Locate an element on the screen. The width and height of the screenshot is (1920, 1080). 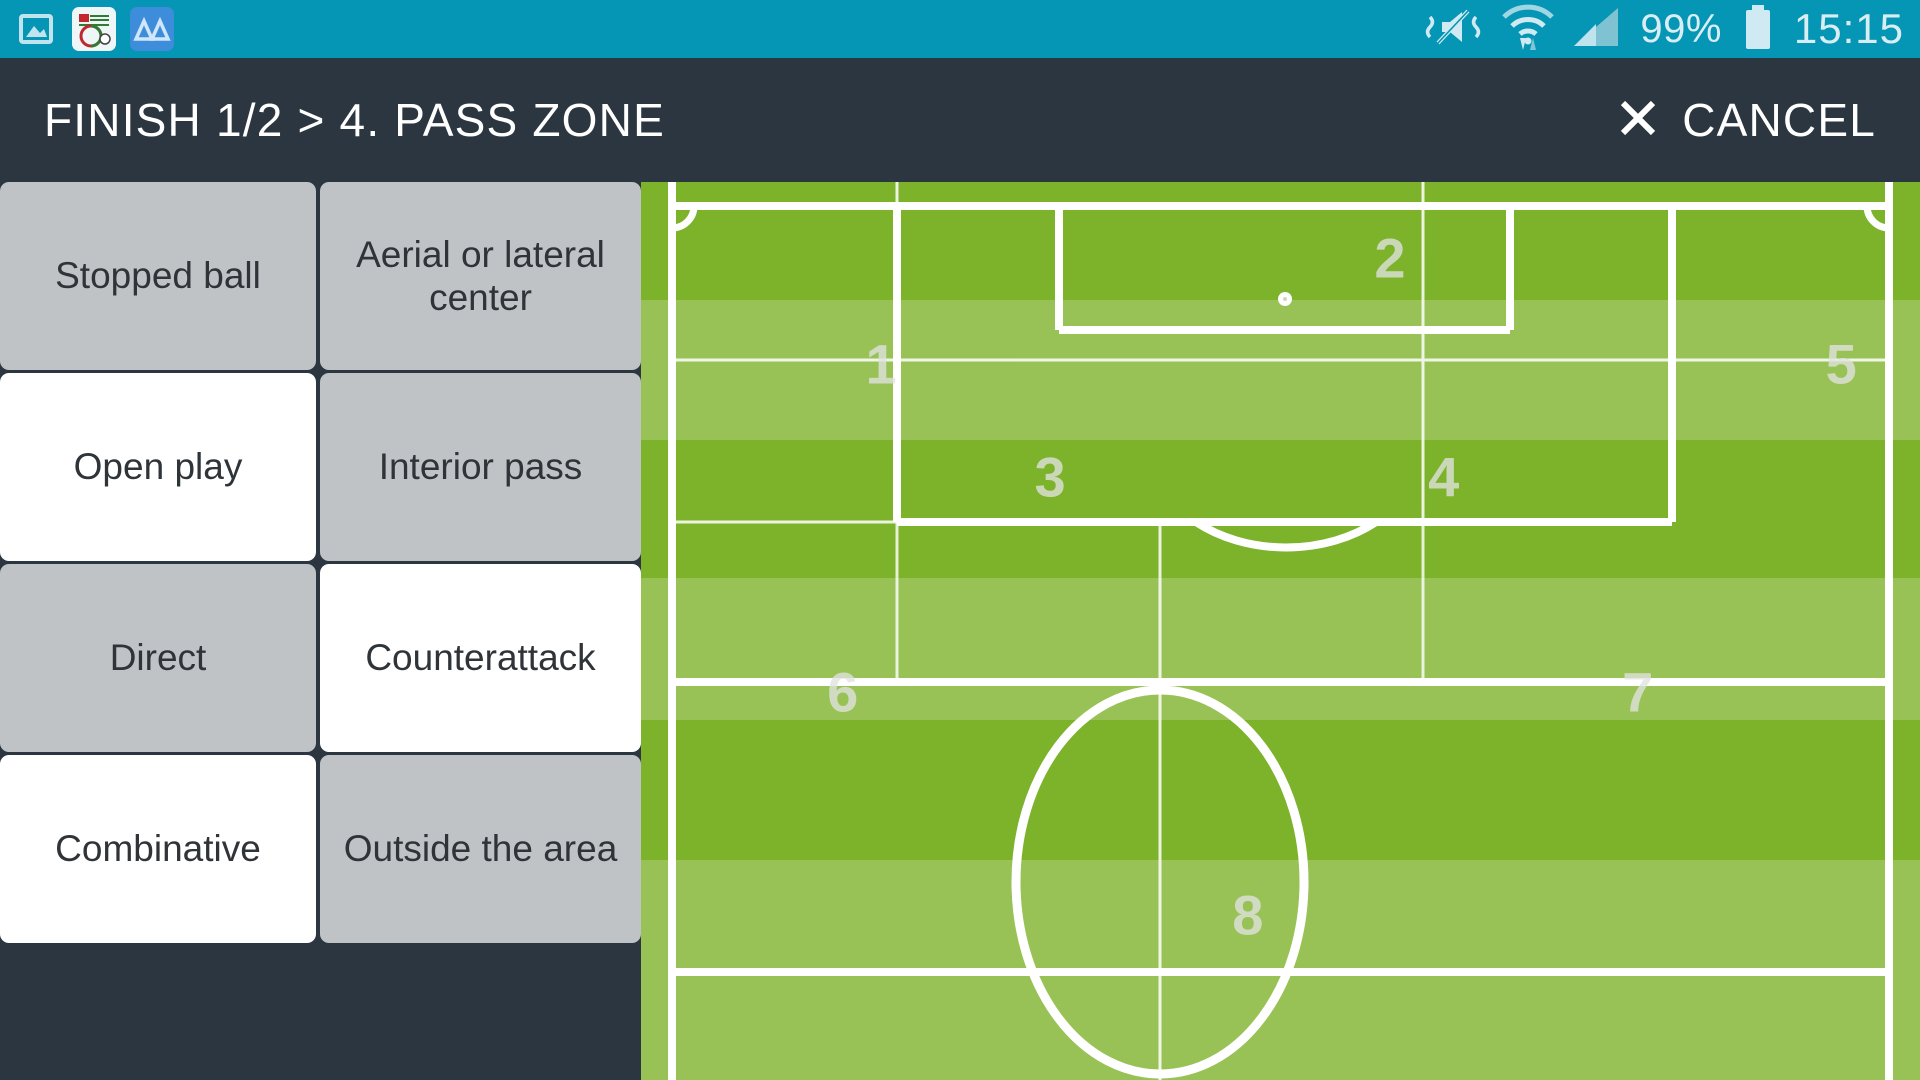
status-bar-app-icons is located at coordinates (87, 29).